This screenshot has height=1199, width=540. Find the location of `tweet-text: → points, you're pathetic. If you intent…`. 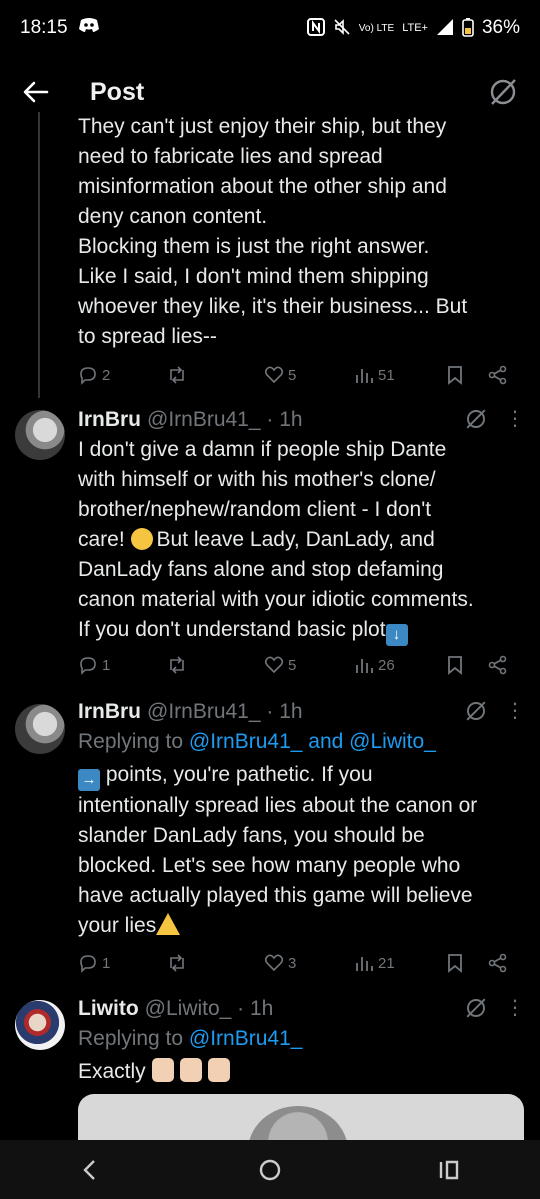

tweet-text: → points, you're pathetic. If you intent… is located at coordinates (302, 850).